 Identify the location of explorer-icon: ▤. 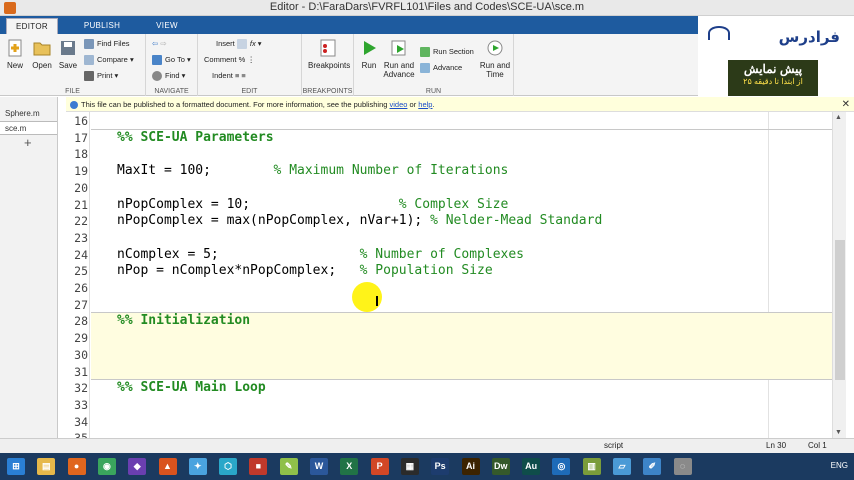
(46, 466).